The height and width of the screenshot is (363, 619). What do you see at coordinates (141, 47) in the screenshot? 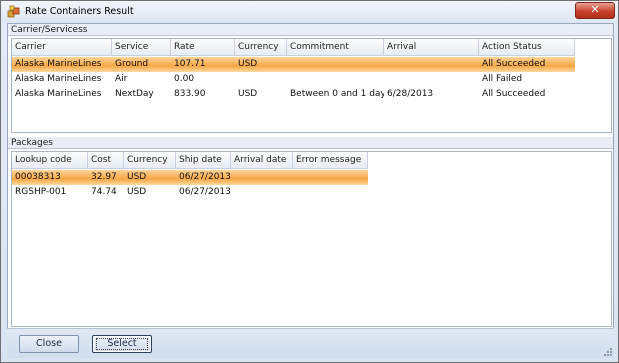
I see `carriers-col-service: Service` at bounding box center [141, 47].